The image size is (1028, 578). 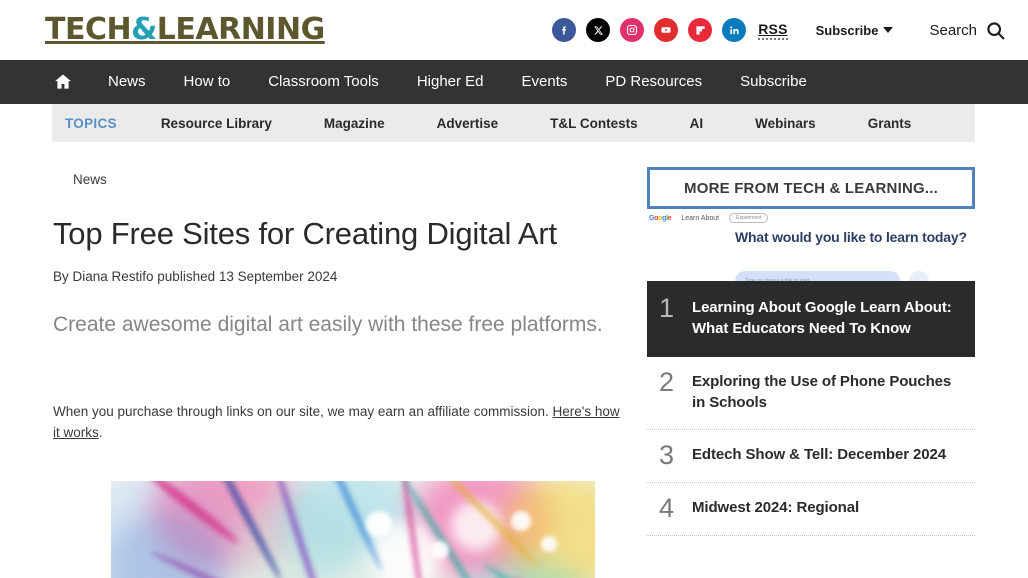 What do you see at coordinates (305, 233) in the screenshot?
I see `page-title: Top Free Sites for Creating Digital Art` at bounding box center [305, 233].